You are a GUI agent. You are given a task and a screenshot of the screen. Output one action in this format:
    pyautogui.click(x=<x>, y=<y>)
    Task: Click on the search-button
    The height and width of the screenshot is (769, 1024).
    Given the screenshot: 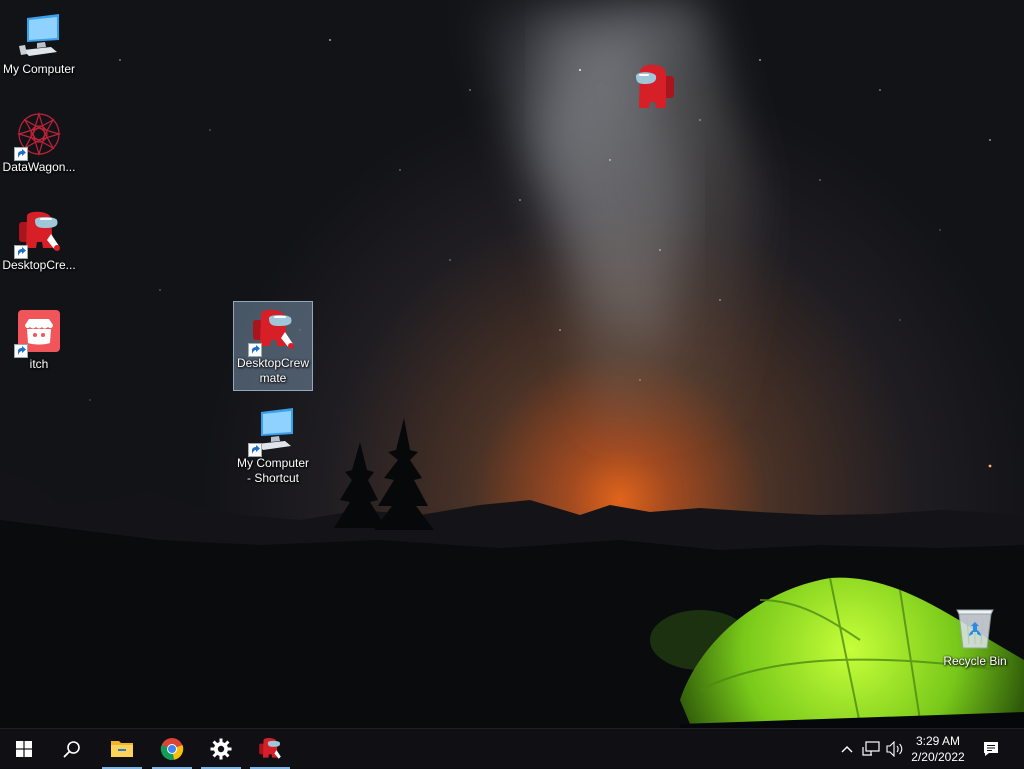 What is the action you would take?
    pyautogui.click(x=72, y=749)
    